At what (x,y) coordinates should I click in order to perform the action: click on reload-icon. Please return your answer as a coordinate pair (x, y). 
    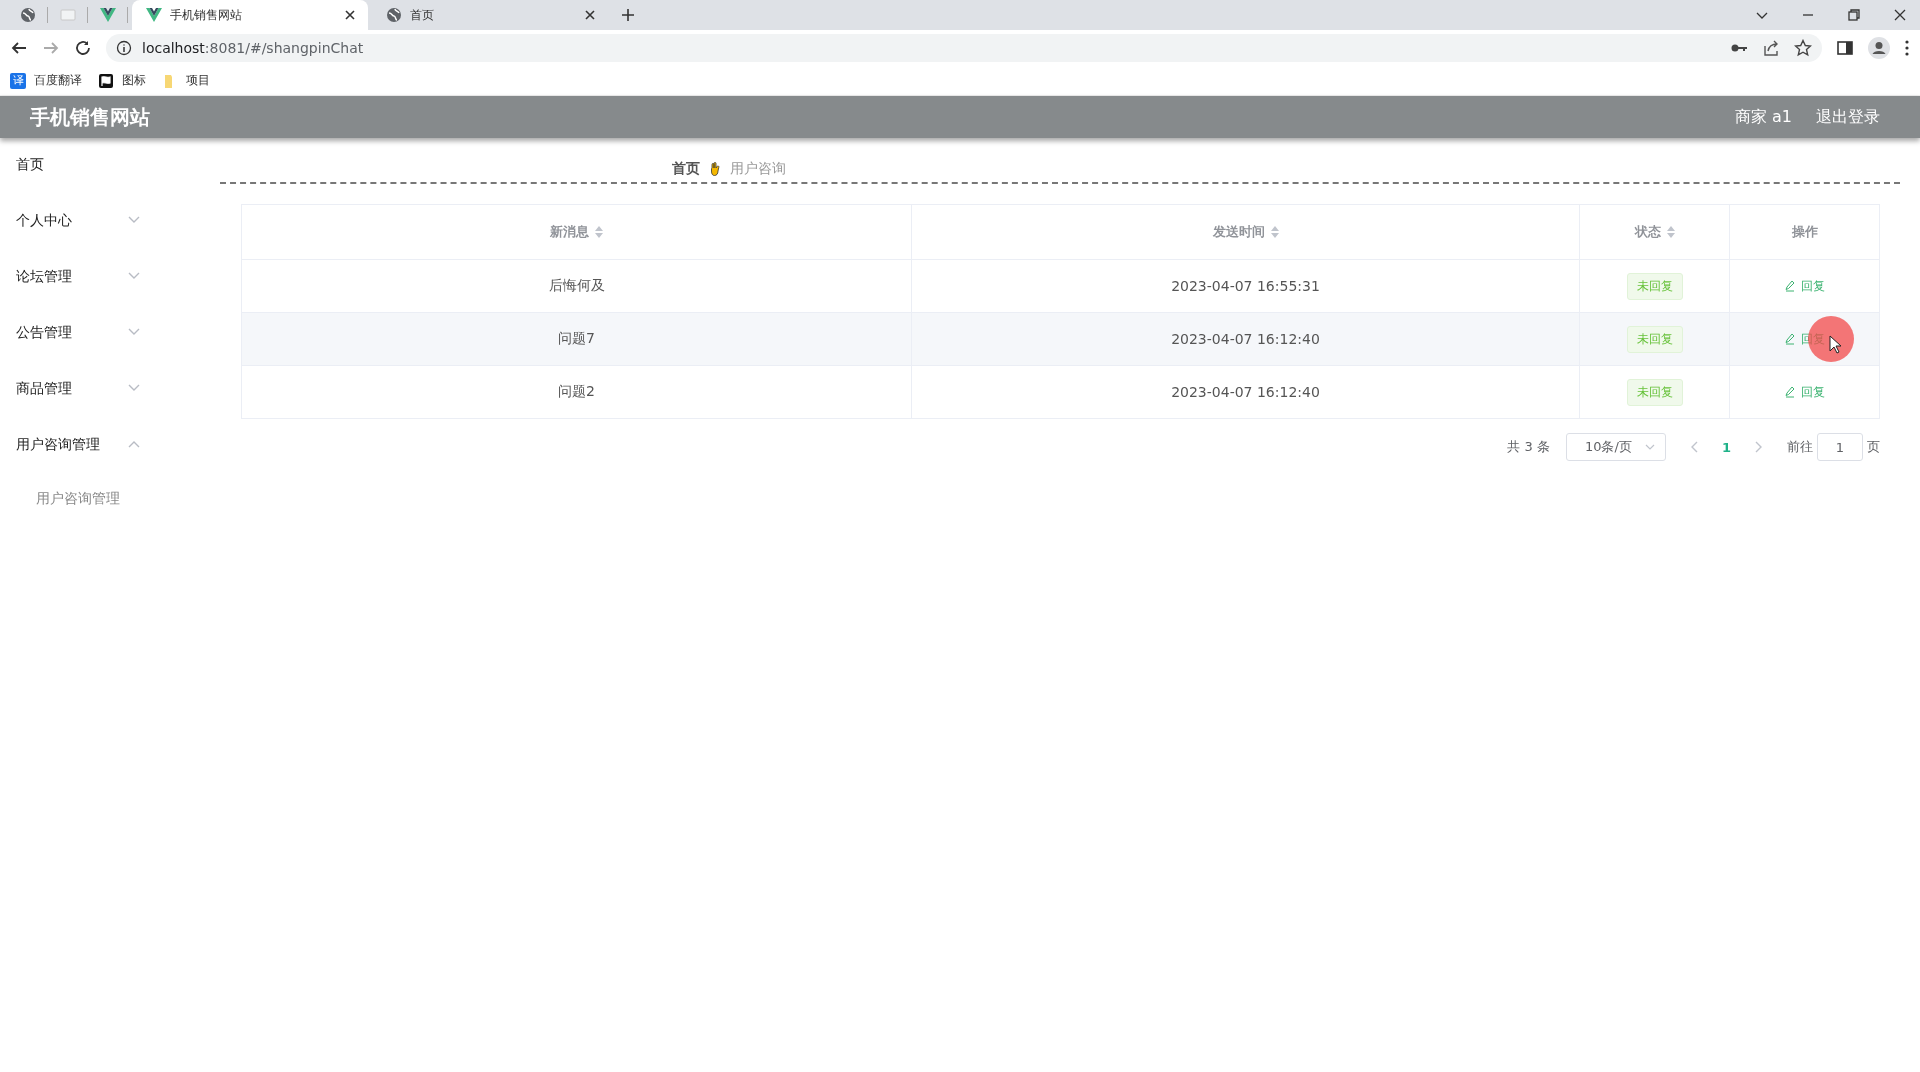
    Looking at the image, I should click on (83, 48).